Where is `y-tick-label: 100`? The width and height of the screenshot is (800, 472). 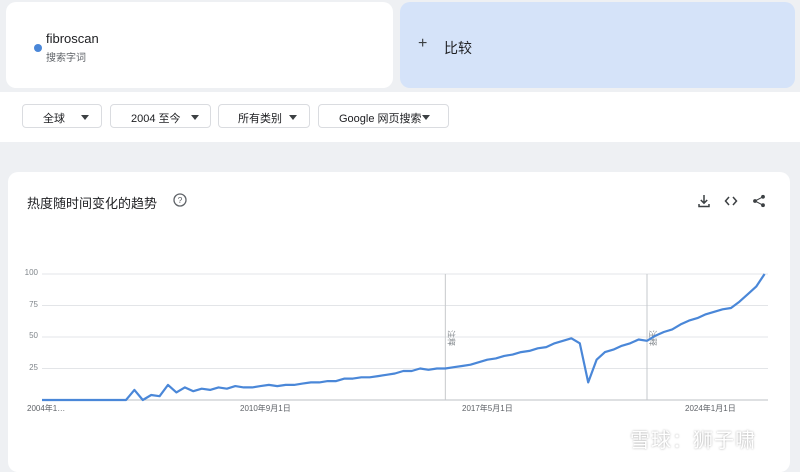 y-tick-label: 100 is located at coordinates (31, 272).